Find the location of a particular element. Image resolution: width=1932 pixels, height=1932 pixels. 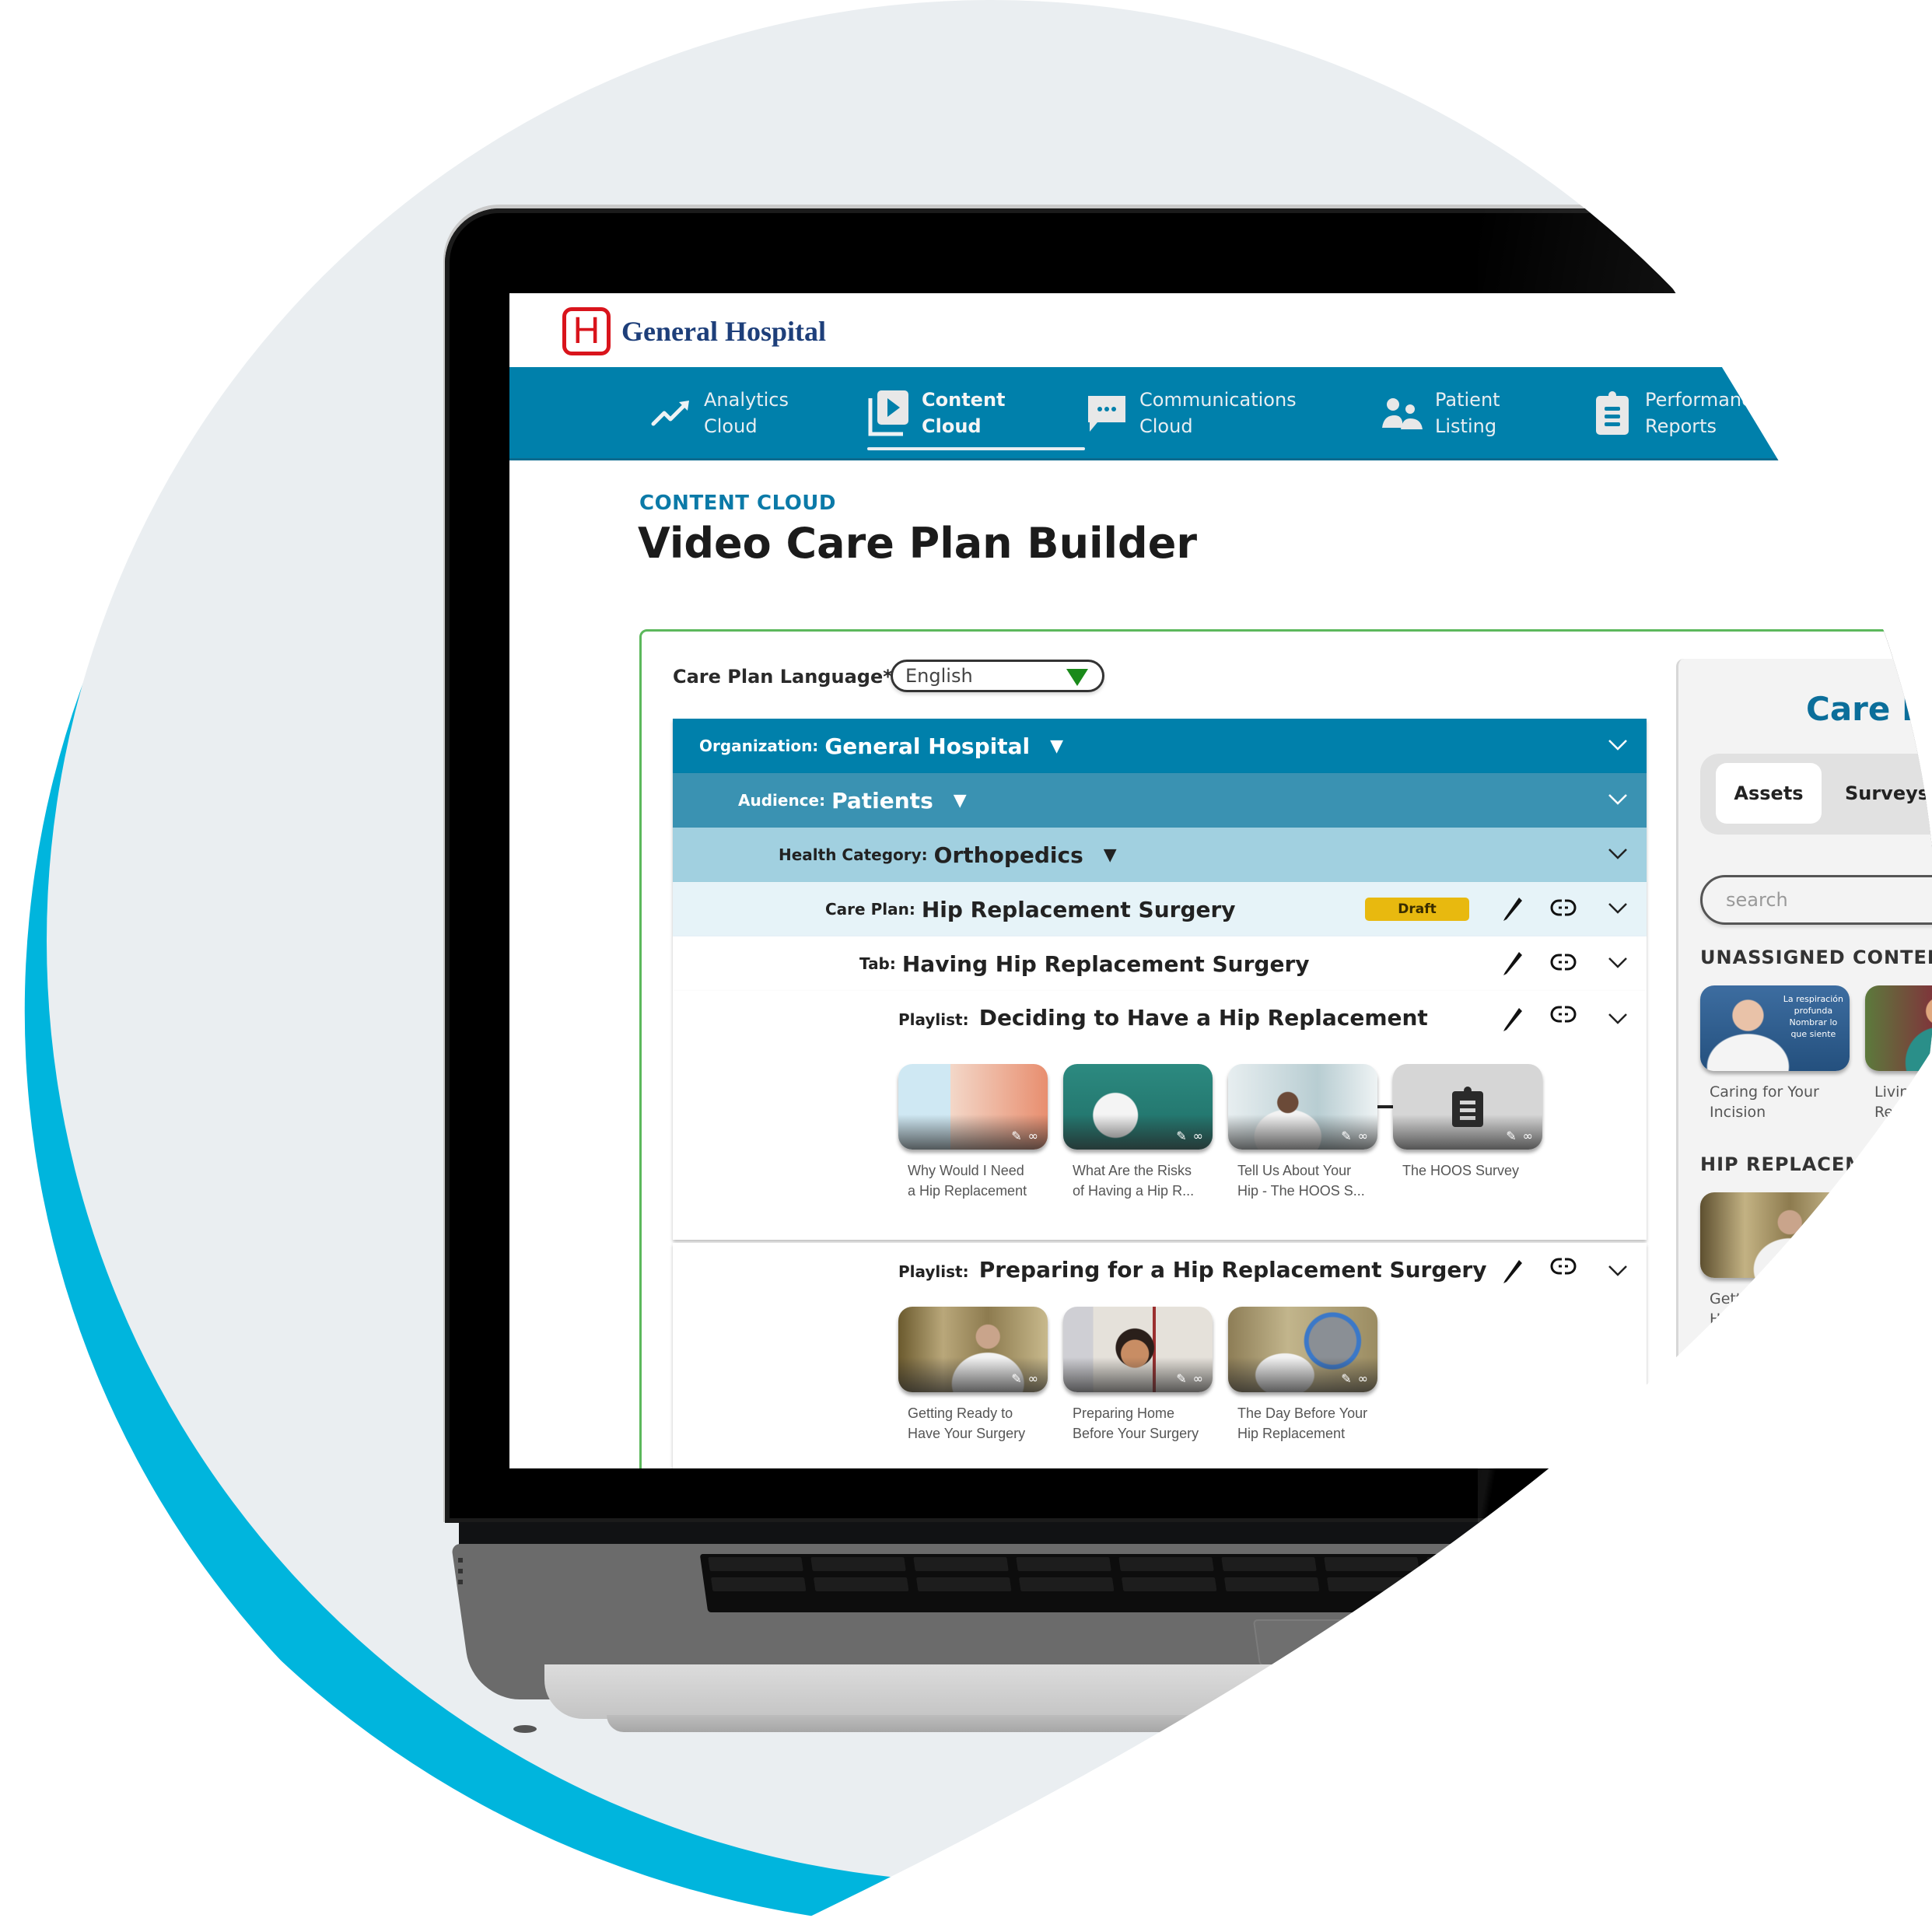

panel-tabs: Assets Surveys is located at coordinates (1816, 795).